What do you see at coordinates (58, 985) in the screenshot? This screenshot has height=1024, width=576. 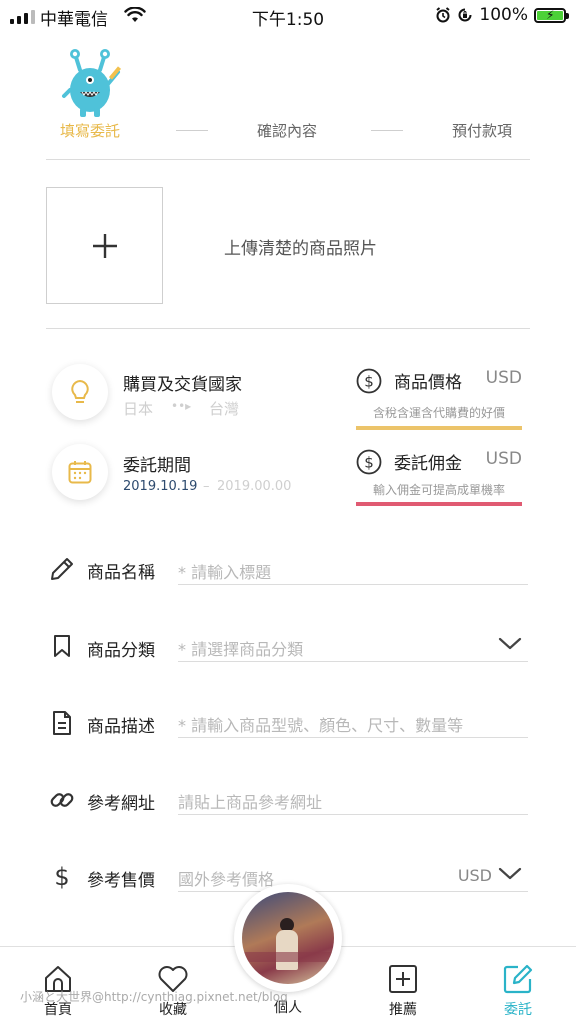 I see `tab-home: 首頁` at bounding box center [58, 985].